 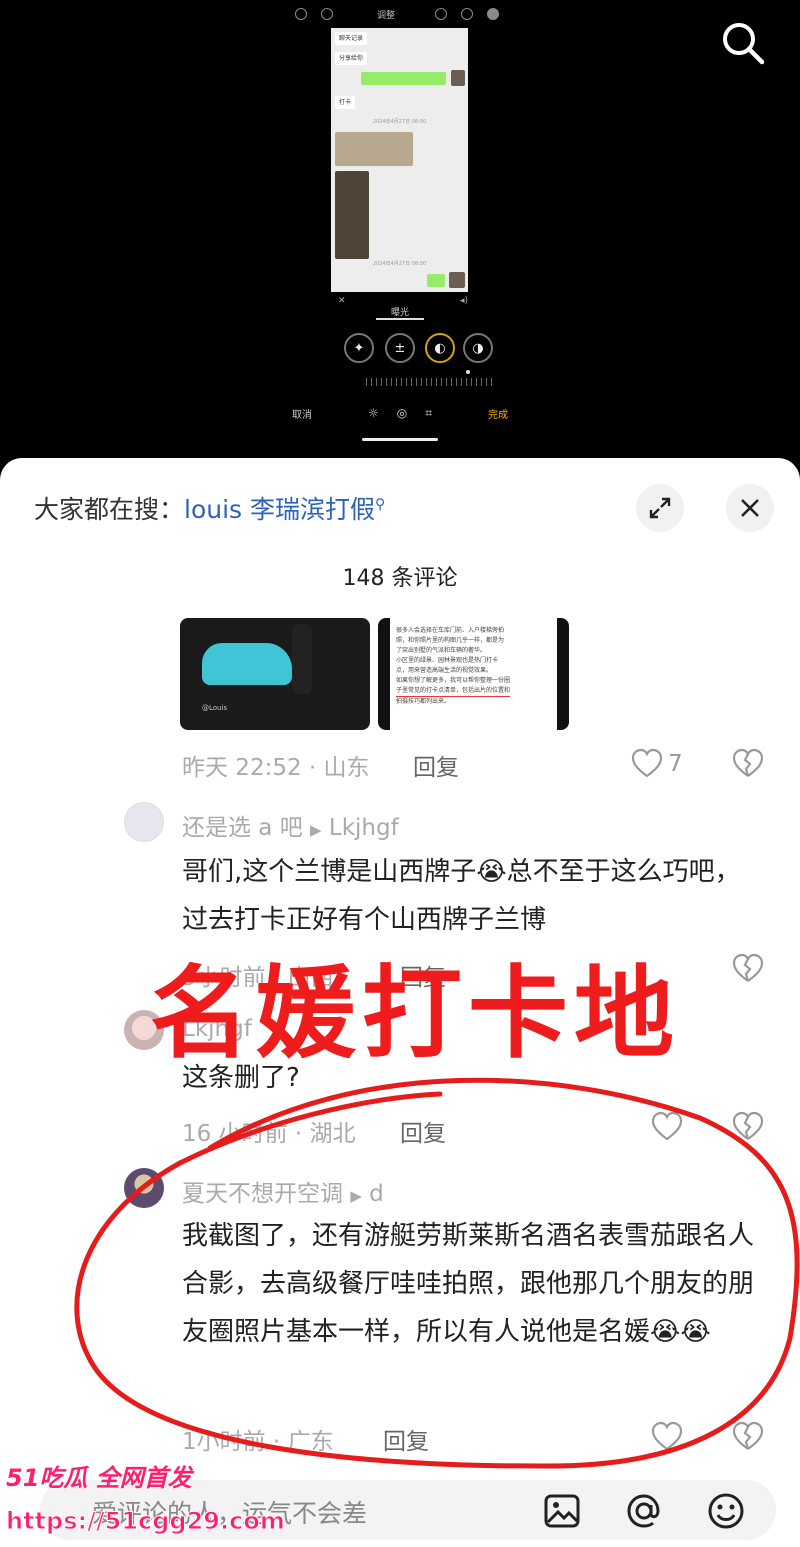 What do you see at coordinates (498, 413) in the screenshot?
I see `done-button: 完成` at bounding box center [498, 413].